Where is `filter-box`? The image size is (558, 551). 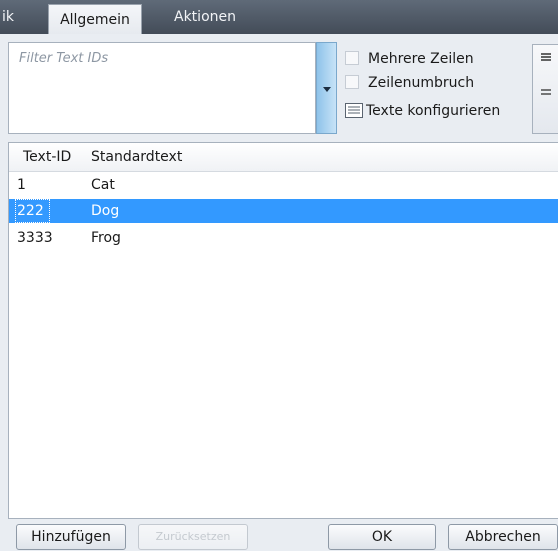
filter-box is located at coordinates (162, 88).